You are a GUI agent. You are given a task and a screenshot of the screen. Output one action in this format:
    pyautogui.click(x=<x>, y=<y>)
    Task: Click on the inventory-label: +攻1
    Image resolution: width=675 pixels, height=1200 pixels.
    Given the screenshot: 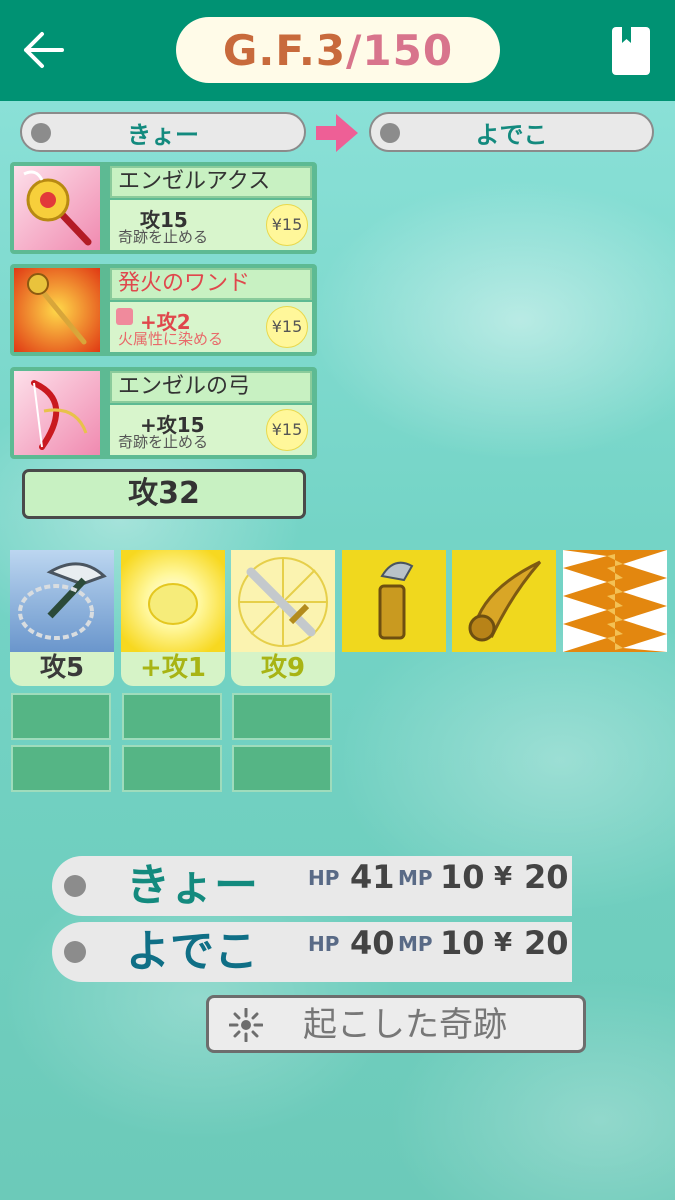 What is the action you would take?
    pyautogui.click(x=173, y=669)
    